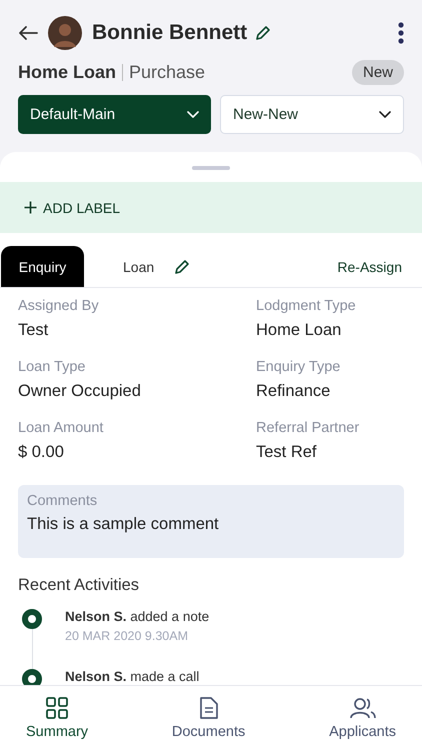 The height and width of the screenshot is (750, 422). What do you see at coordinates (294, 391) in the screenshot?
I see `field-value: Refinance` at bounding box center [294, 391].